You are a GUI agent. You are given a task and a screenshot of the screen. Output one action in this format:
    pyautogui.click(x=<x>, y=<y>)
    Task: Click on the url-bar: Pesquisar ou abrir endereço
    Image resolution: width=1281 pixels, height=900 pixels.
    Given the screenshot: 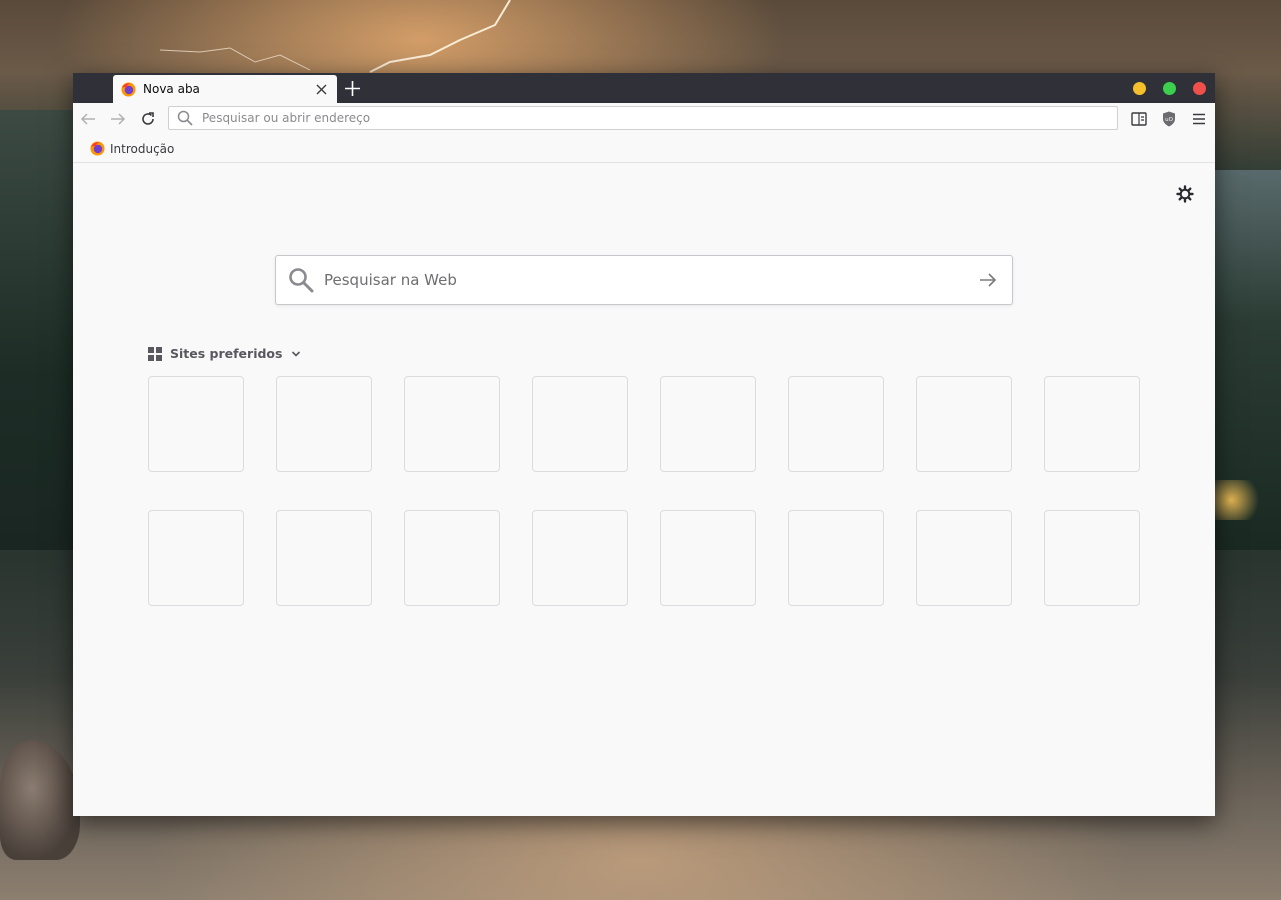 What is the action you would take?
    pyautogui.click(x=643, y=118)
    